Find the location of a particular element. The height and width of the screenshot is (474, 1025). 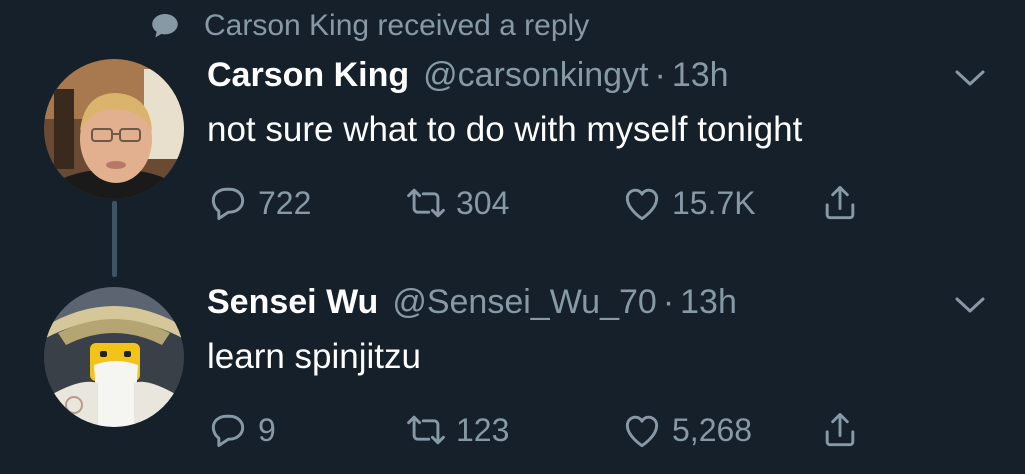

retweet-button: 304 is located at coordinates (456, 203).